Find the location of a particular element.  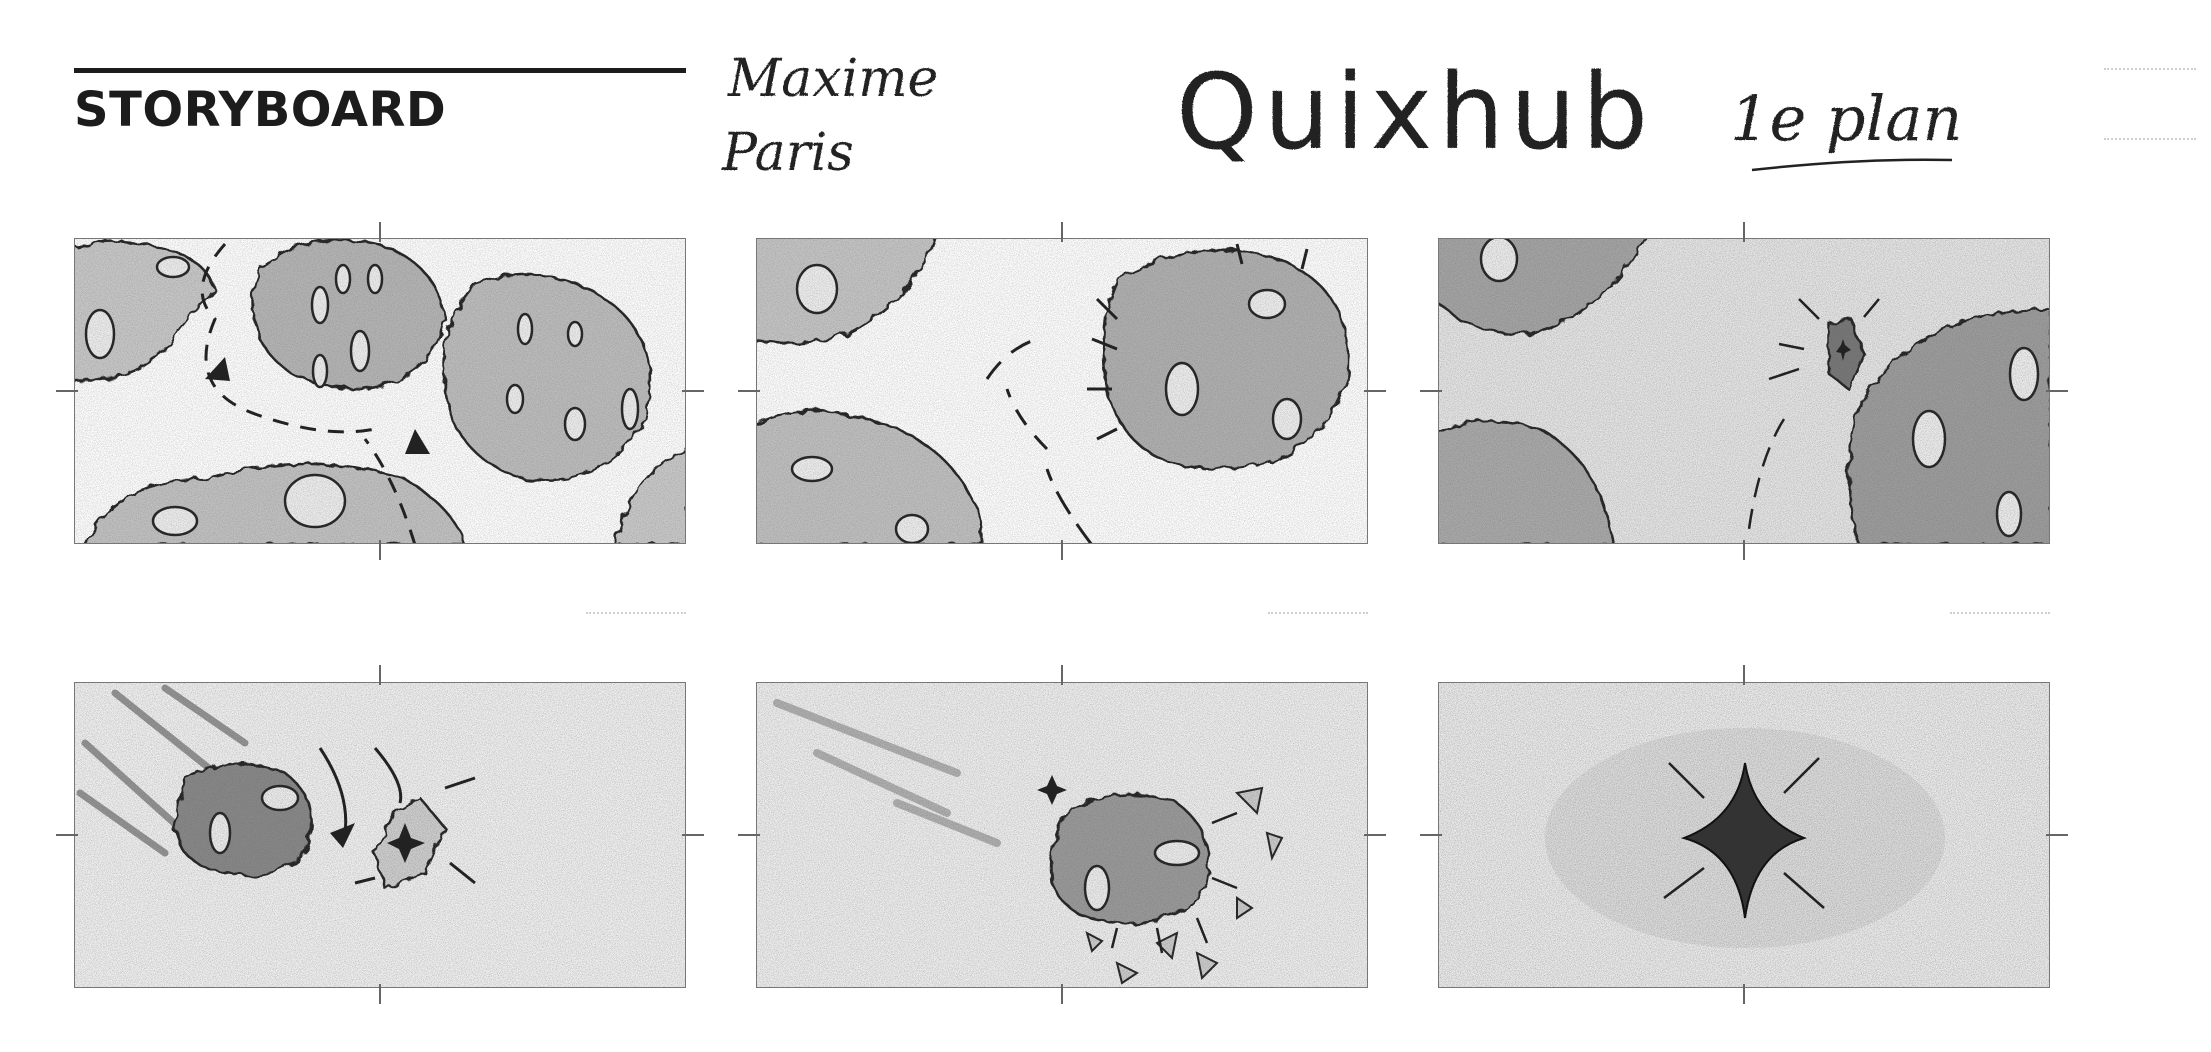

project-name: Quixhub is located at coordinates (1415, 112).